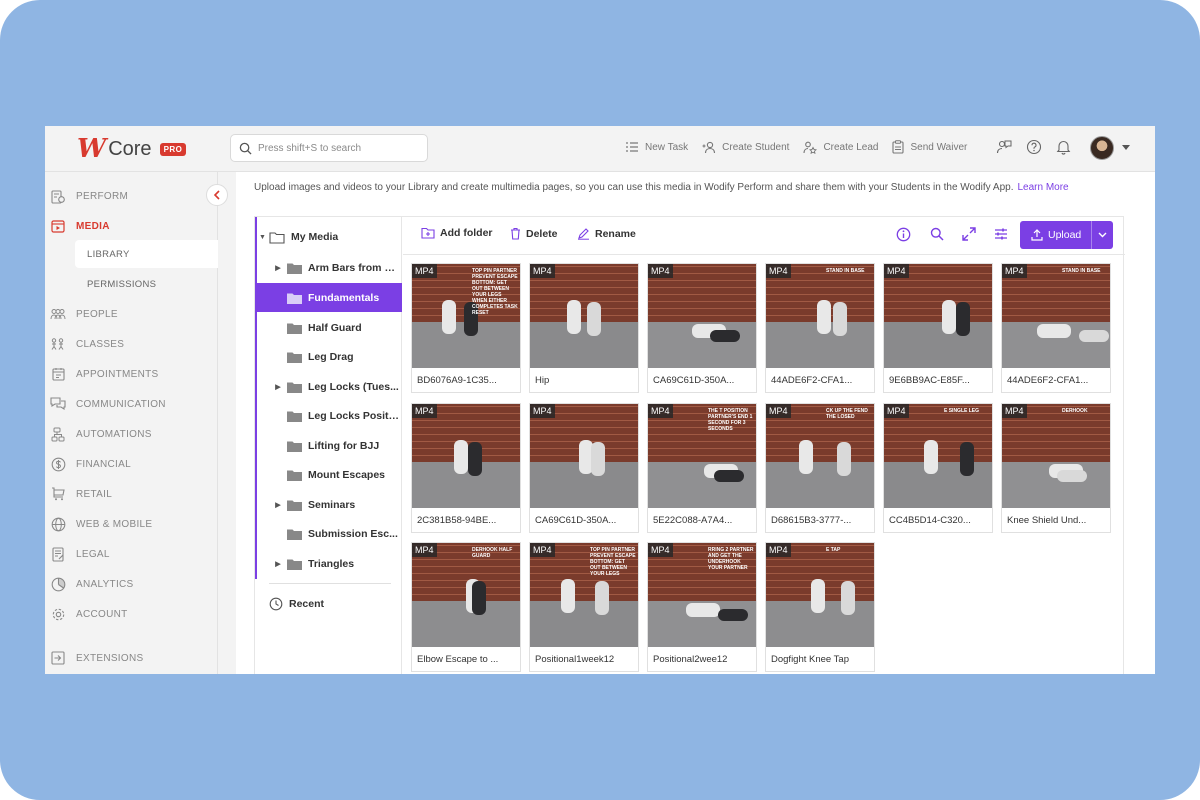  I want to click on nav-media: MEDIA, so click(131, 226).